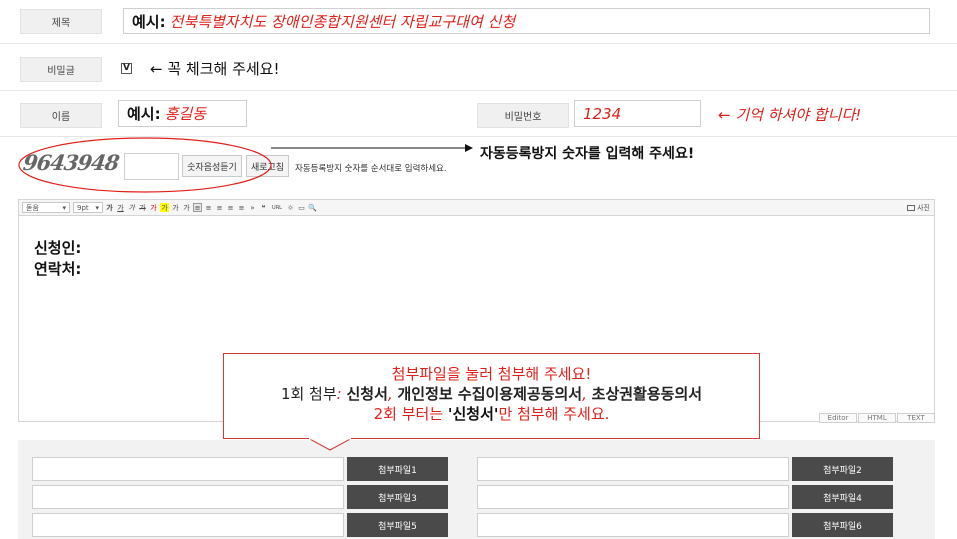  What do you see at coordinates (923, 207) in the screenshot?
I see `photo-button-label: 사진` at bounding box center [923, 207].